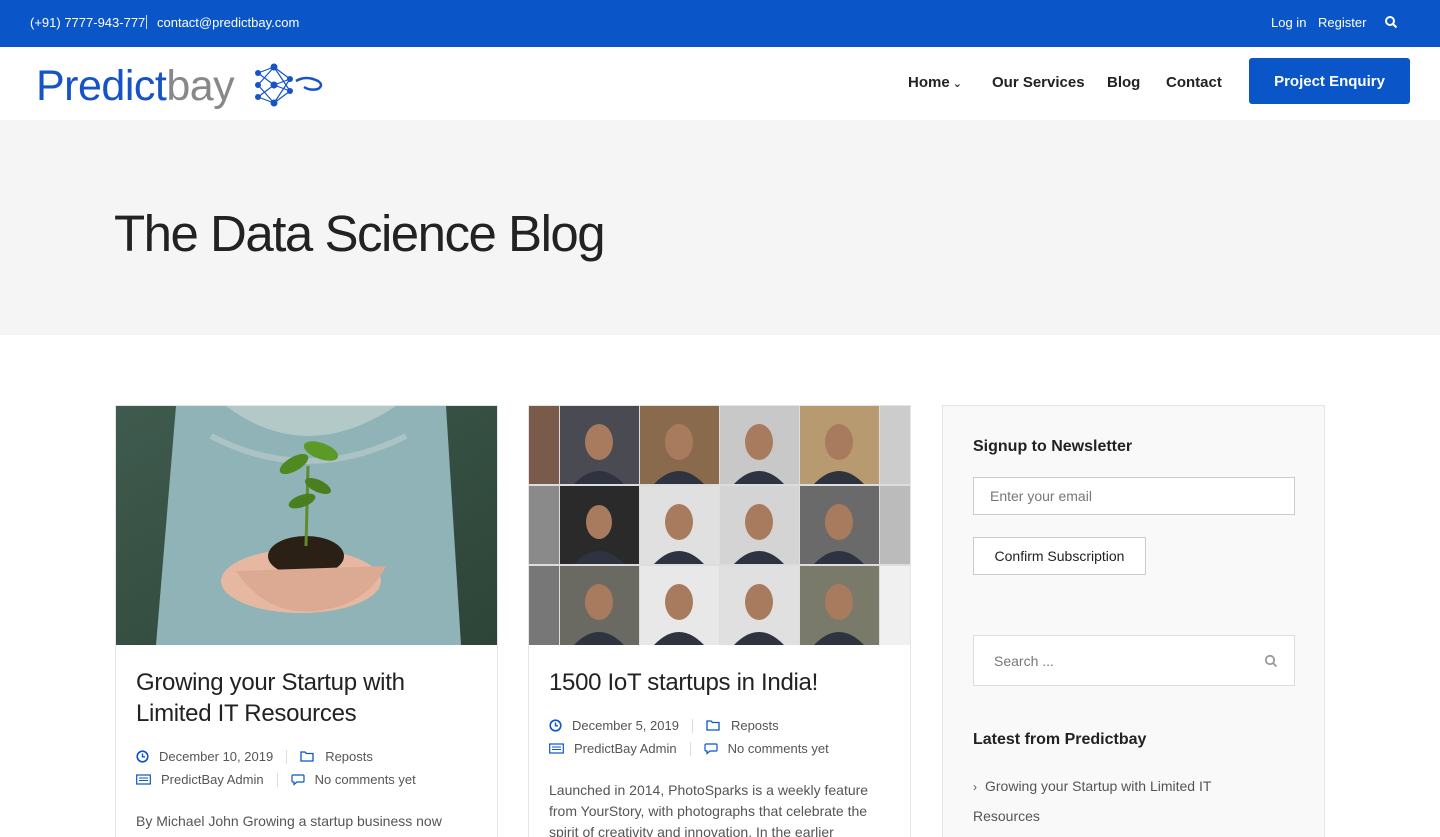 The height and width of the screenshot is (837, 1440). I want to click on post-meta-row: December 10, 2019 Reposts, so click(254, 756).